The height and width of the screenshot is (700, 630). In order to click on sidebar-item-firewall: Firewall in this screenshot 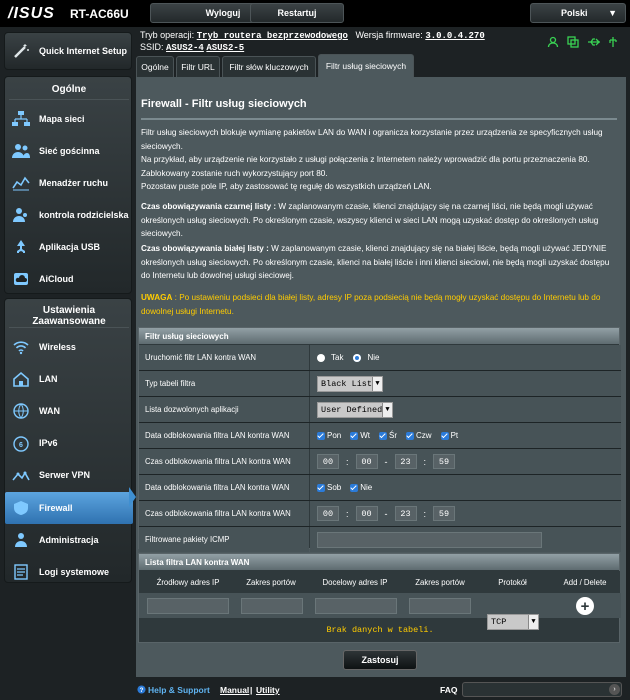, I will do `click(69, 508)`.